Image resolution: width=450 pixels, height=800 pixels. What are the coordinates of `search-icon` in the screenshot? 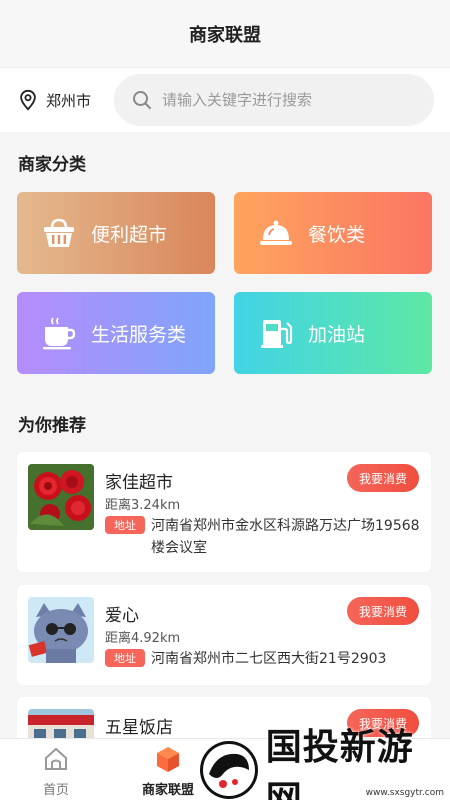 It's located at (142, 100).